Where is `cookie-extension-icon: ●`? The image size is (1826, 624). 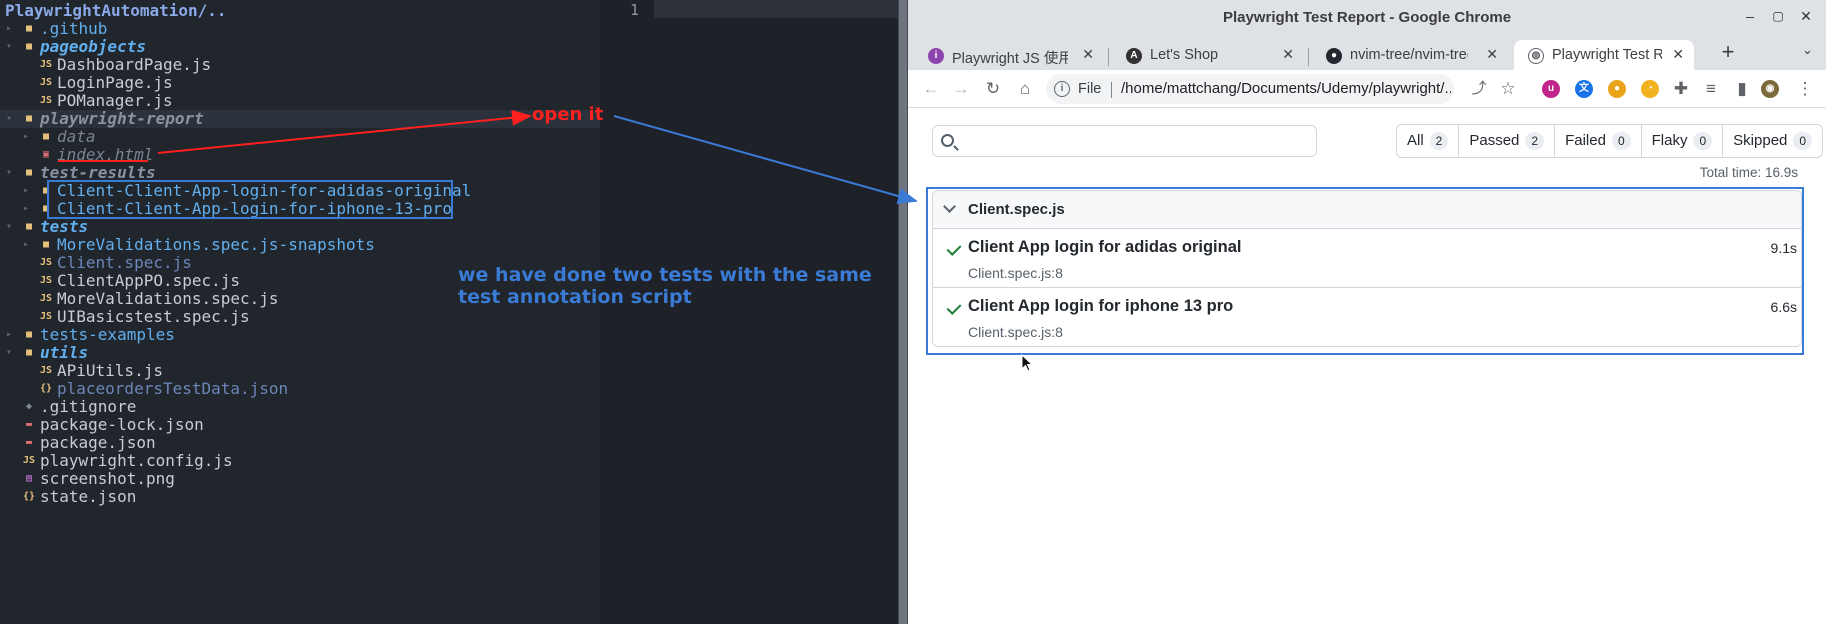
cookie-extension-icon: ● is located at coordinates (1617, 89).